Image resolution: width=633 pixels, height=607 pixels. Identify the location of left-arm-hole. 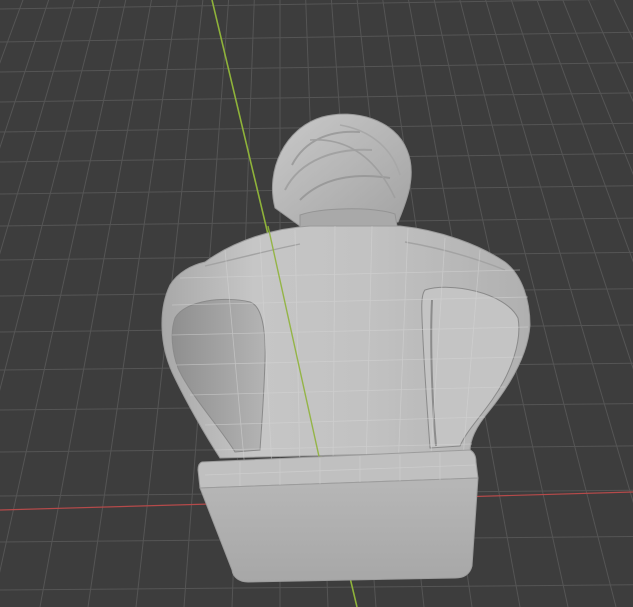
(218, 375).